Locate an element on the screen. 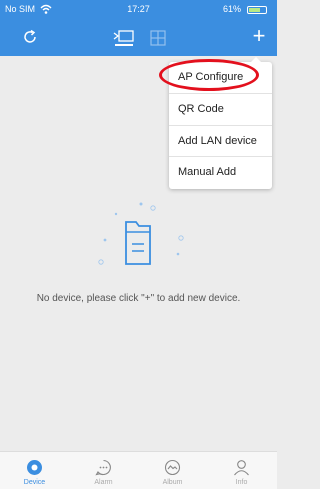 The image size is (320, 489). tab-bar: Device Alarm Album Info is located at coordinates (138, 470).